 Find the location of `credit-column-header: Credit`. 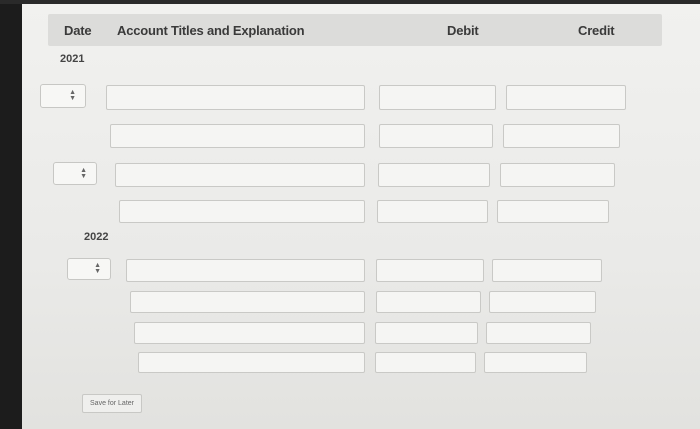

credit-column-header: Credit is located at coordinates (596, 30).